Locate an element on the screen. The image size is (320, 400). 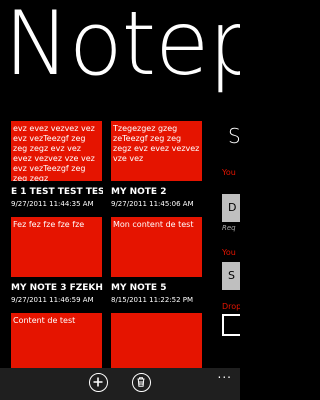
settings-header: S is located at coordinates (234, 136).